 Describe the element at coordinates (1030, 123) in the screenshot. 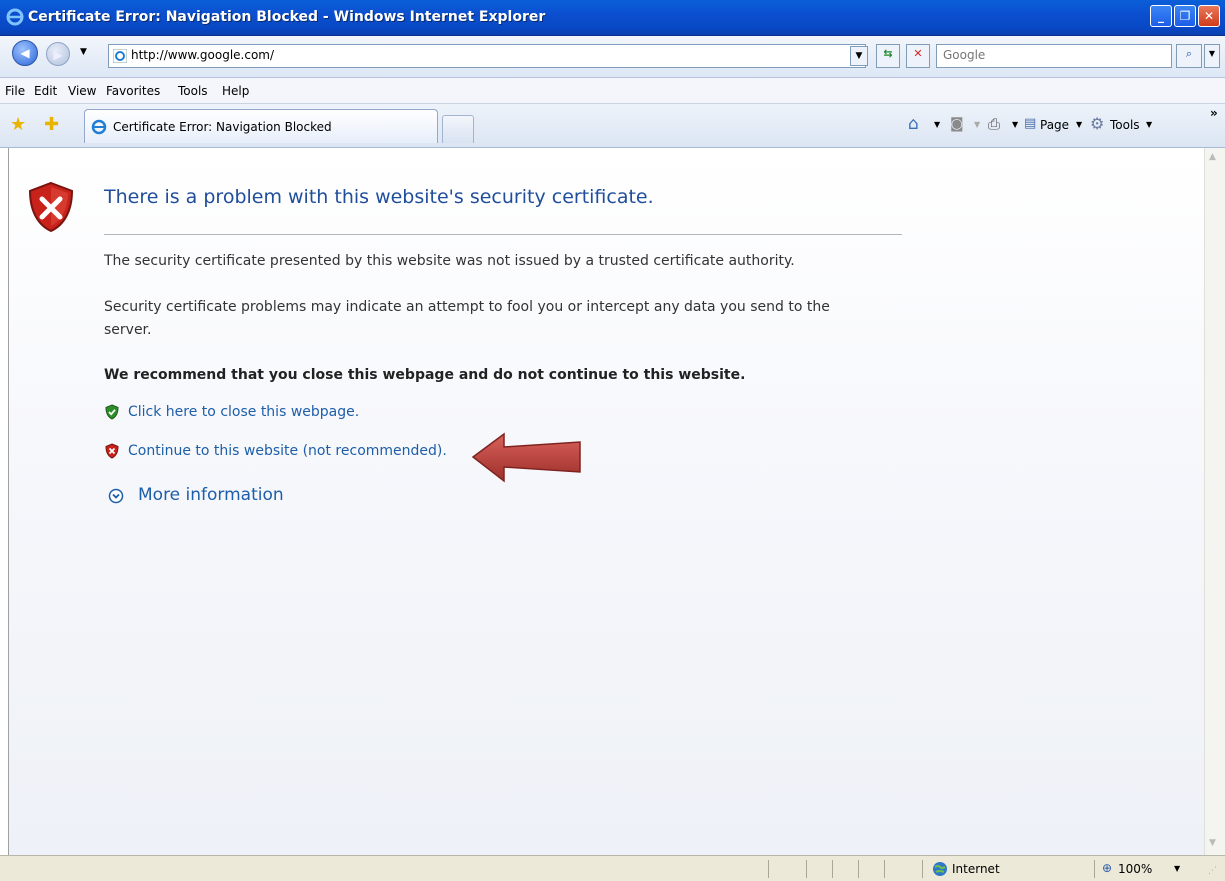

I see `page-menu-icon: ▤` at that location.